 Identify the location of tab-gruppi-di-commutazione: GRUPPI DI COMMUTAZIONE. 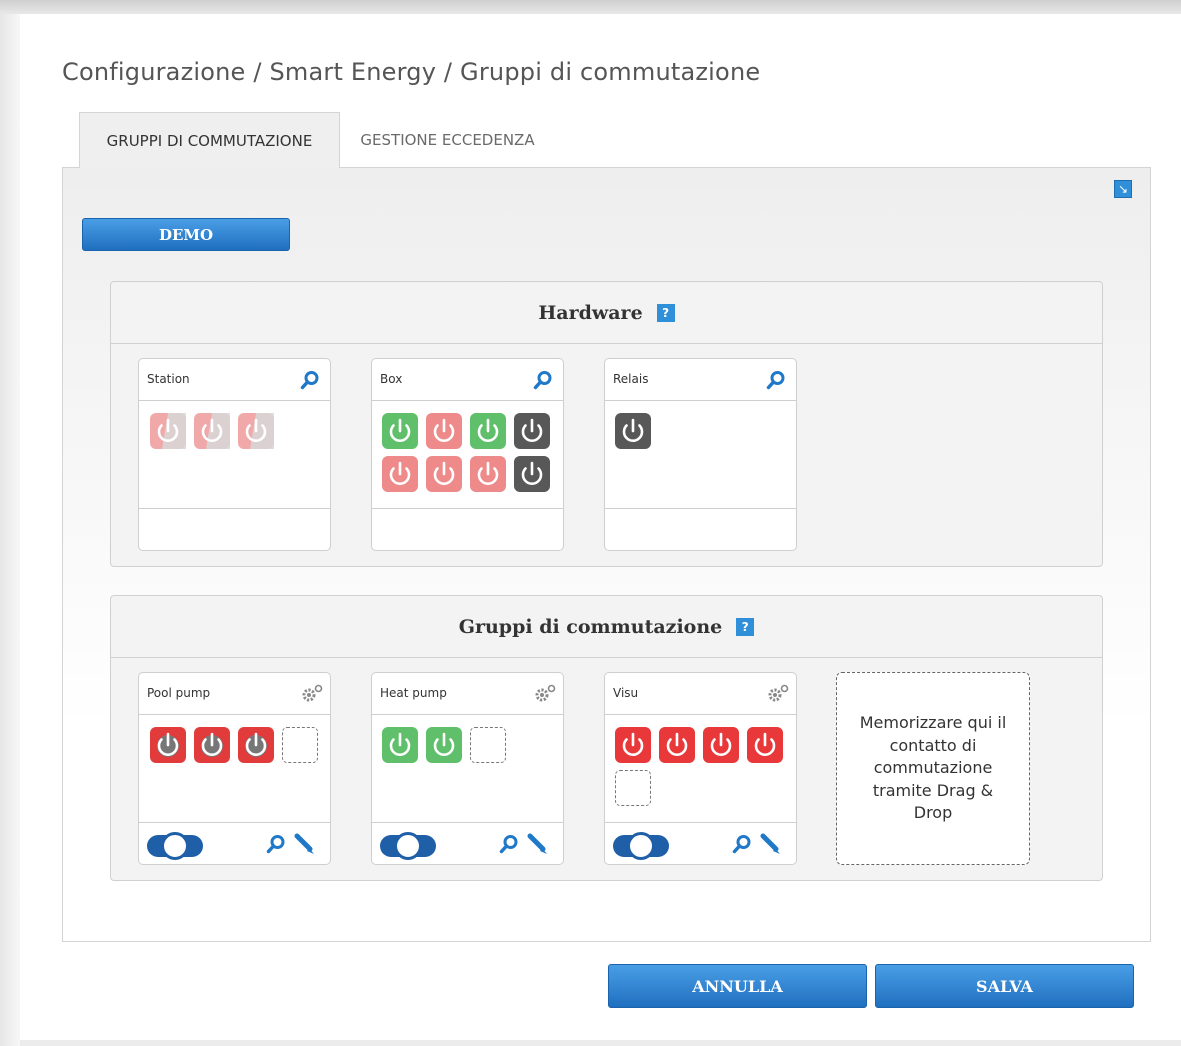
(209, 140).